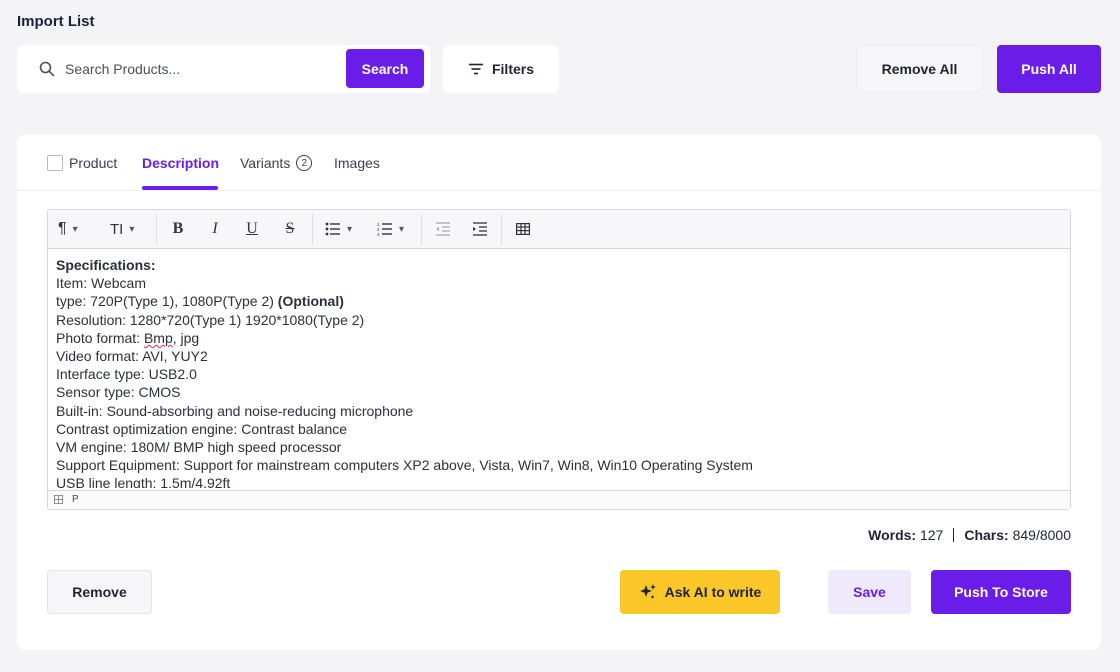  What do you see at coordinates (202, 69) in the screenshot?
I see `search-input` at bounding box center [202, 69].